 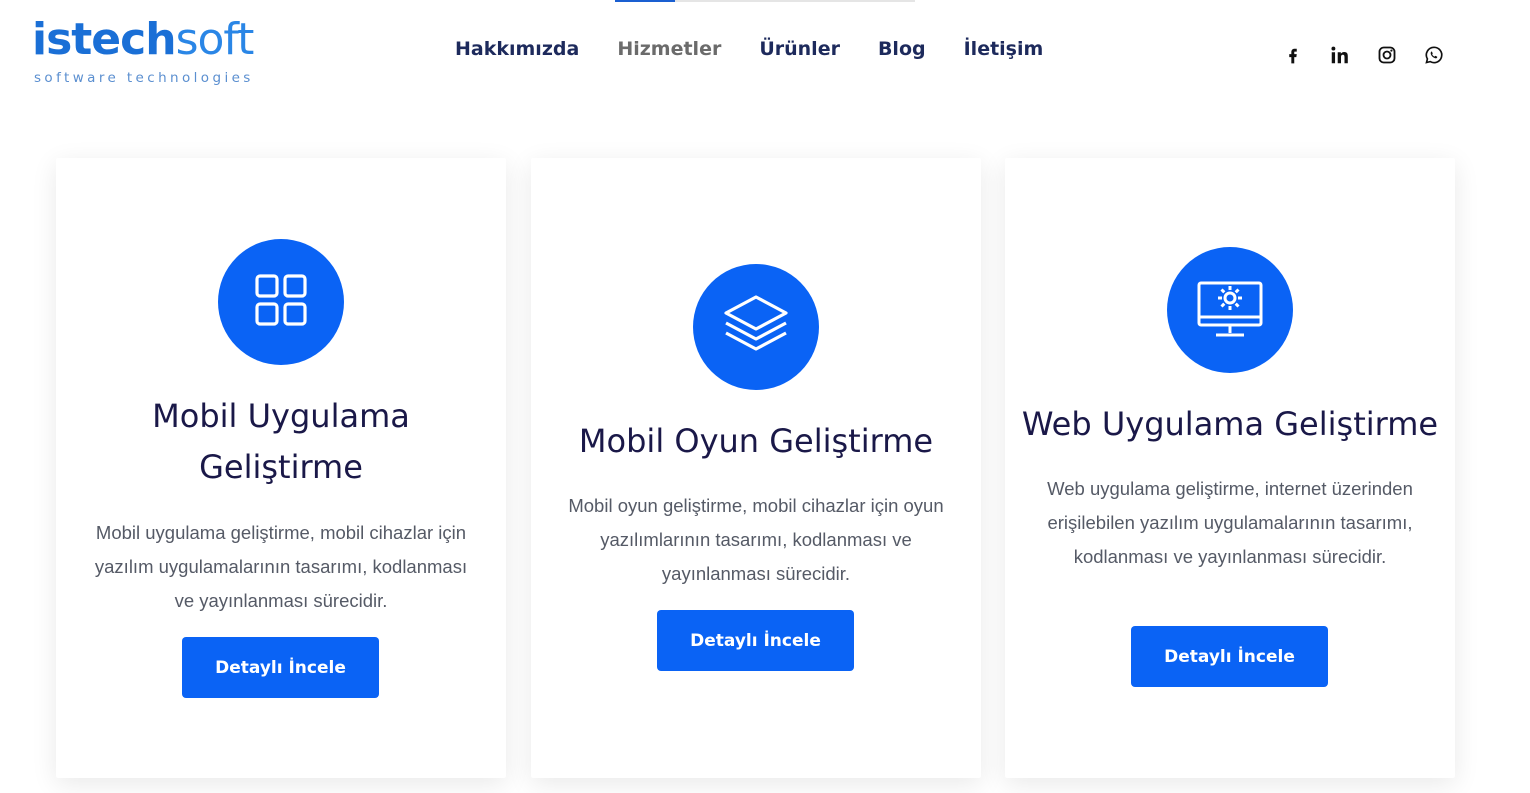 What do you see at coordinates (1387, 55) in the screenshot?
I see `instagram-icon` at bounding box center [1387, 55].